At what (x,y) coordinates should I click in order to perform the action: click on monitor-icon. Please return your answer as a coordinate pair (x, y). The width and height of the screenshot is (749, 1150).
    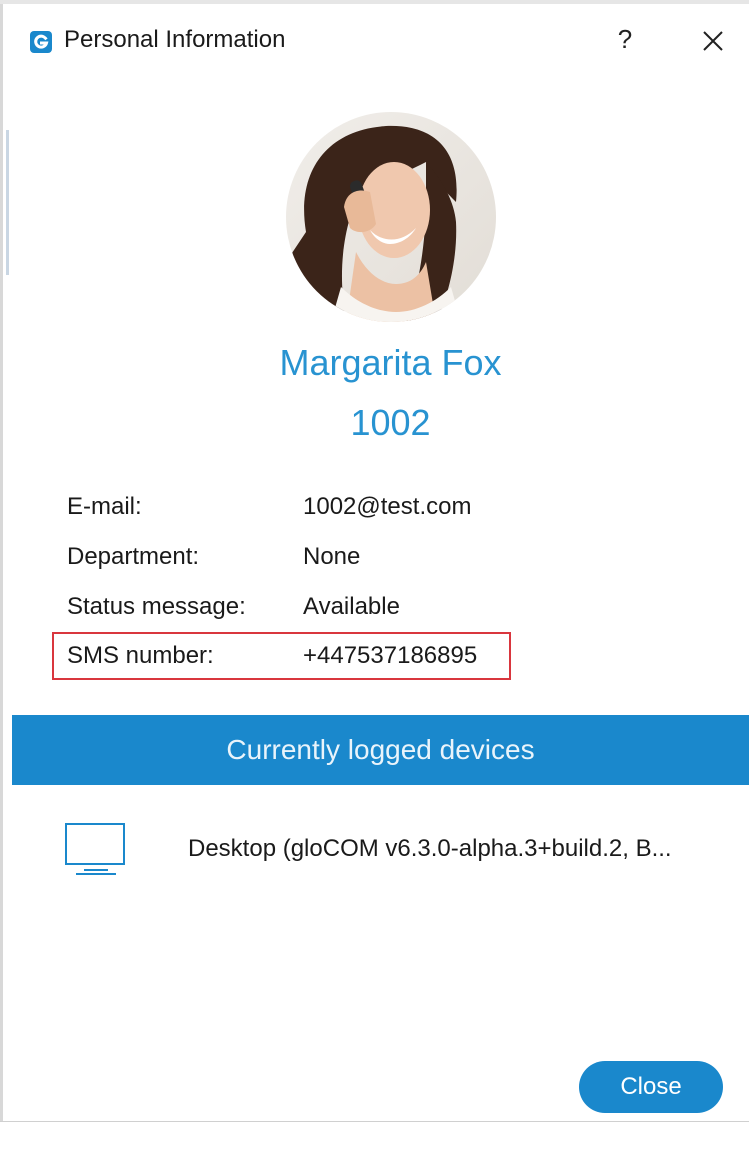
    Looking at the image, I should click on (96, 850).